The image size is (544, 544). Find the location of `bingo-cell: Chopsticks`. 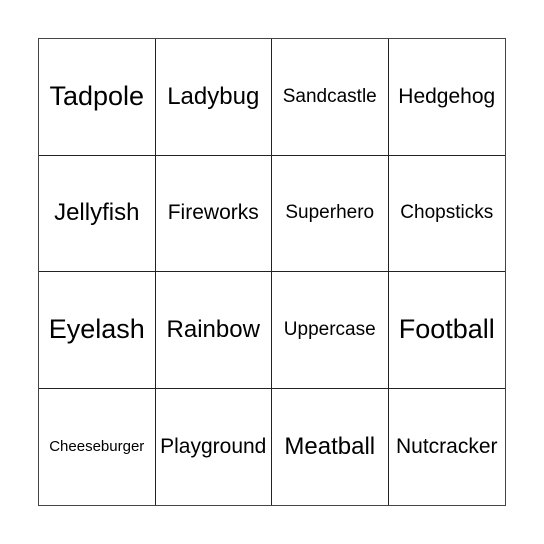

bingo-cell: Chopsticks is located at coordinates (446, 214).